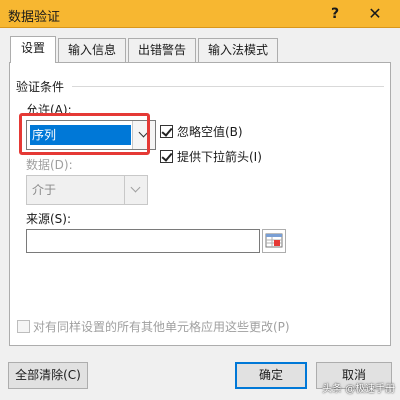 This screenshot has width=400, height=400. Describe the element at coordinates (161, 327) in the screenshot. I see `apply-all-label: 对有同样设置的所有其他单元格应用这些更改(P)` at that location.